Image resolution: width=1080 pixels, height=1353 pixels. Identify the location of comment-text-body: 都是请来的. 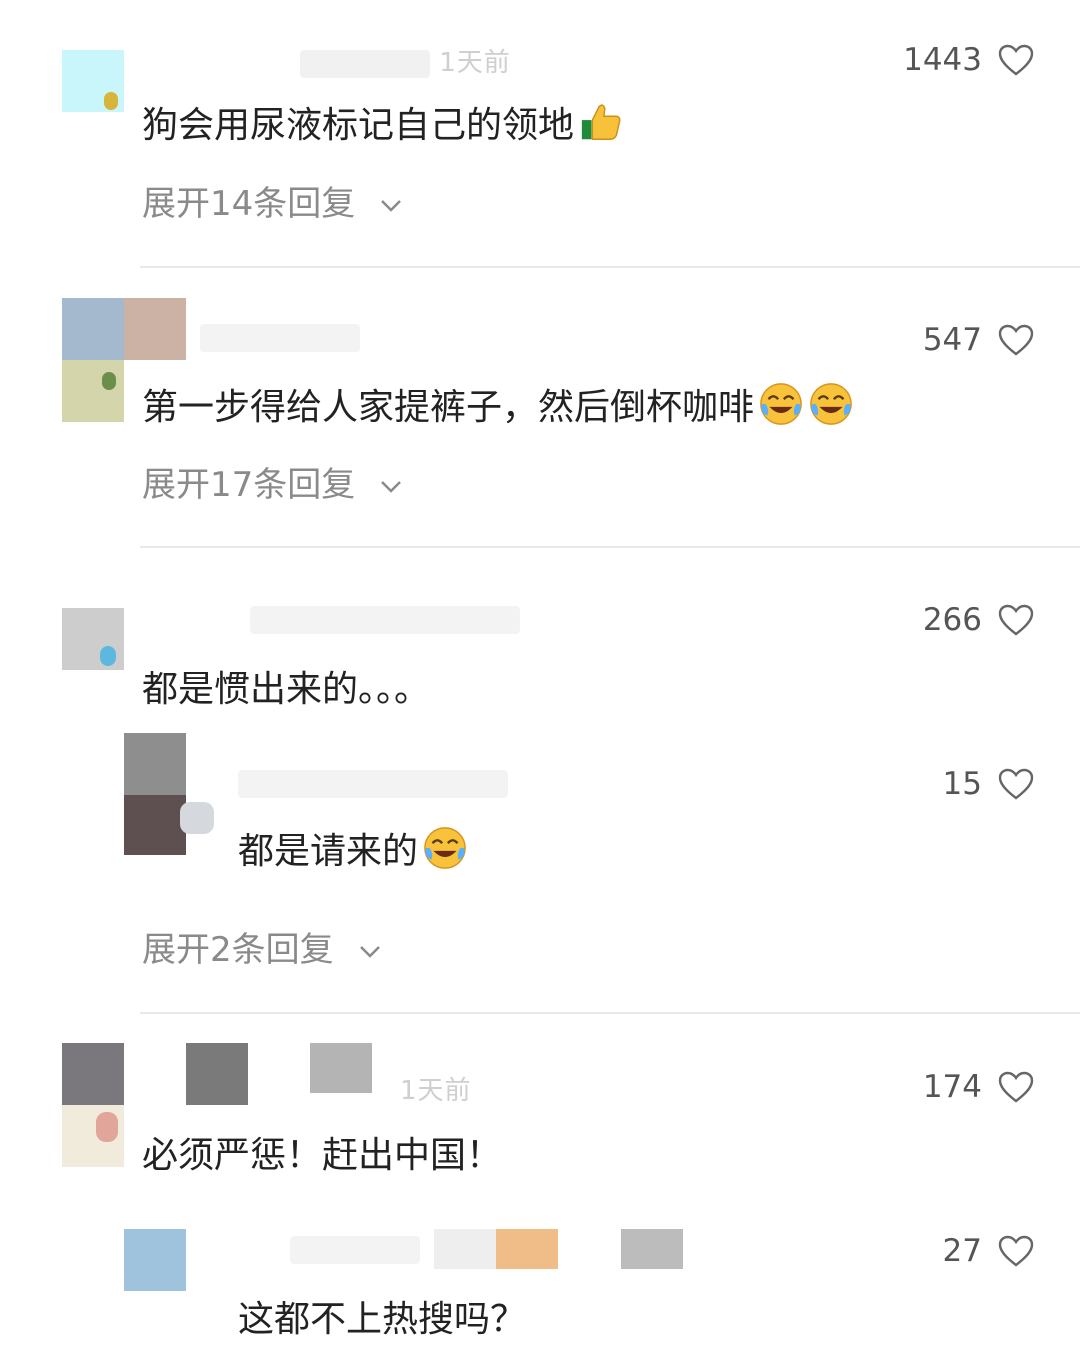
(328, 851).